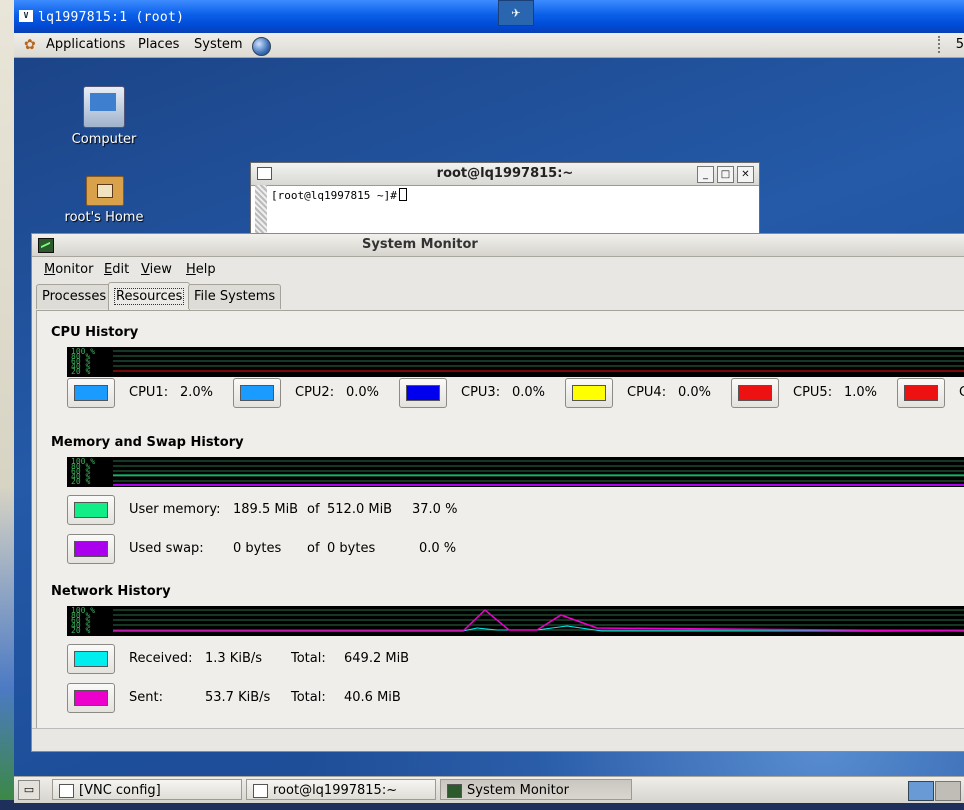  Describe the element at coordinates (940, 44) in the screenshot. I see `panel-drag-handle` at that location.